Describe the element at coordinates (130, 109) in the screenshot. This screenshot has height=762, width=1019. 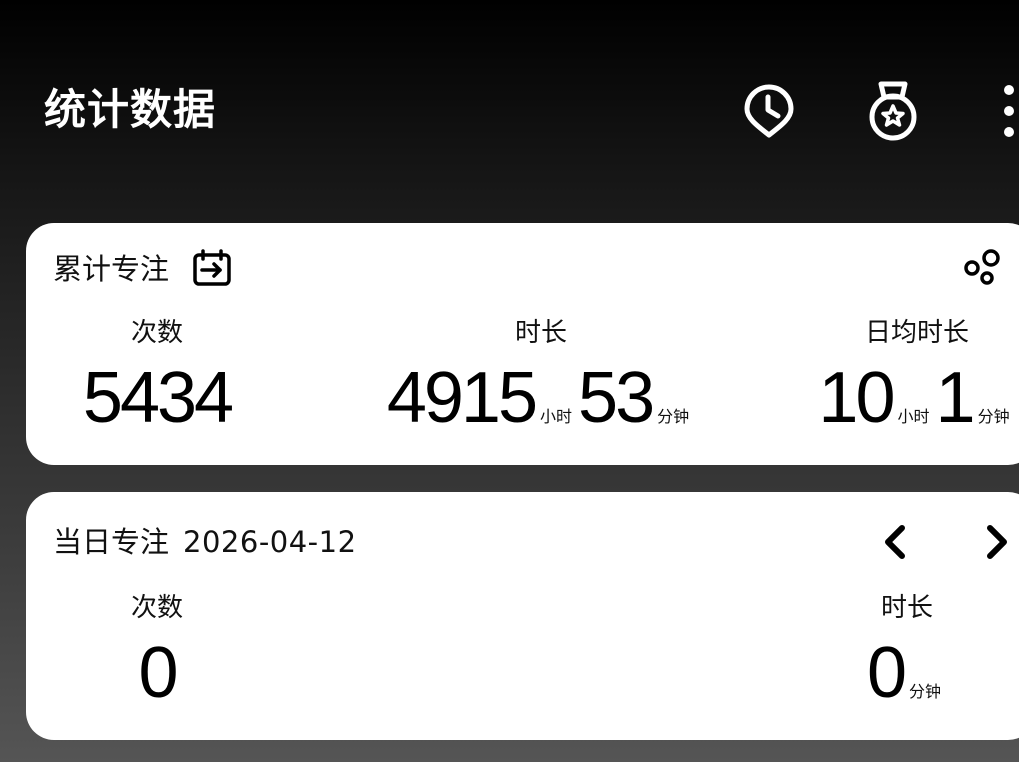
I see `page-title: 统计数据` at that location.